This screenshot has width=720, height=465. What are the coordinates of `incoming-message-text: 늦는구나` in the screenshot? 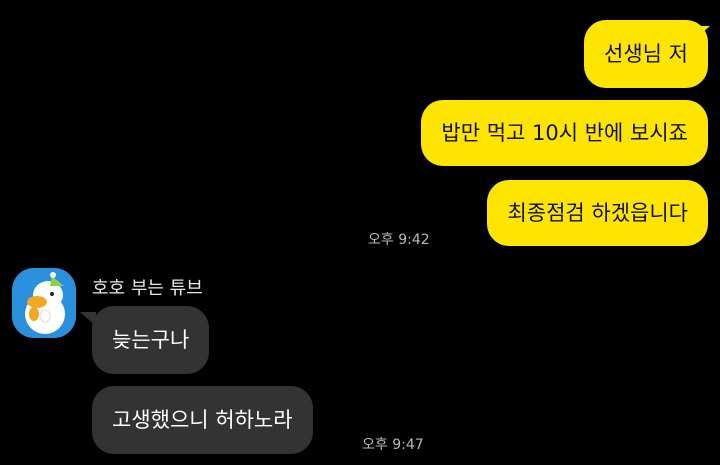 It's located at (151, 340).